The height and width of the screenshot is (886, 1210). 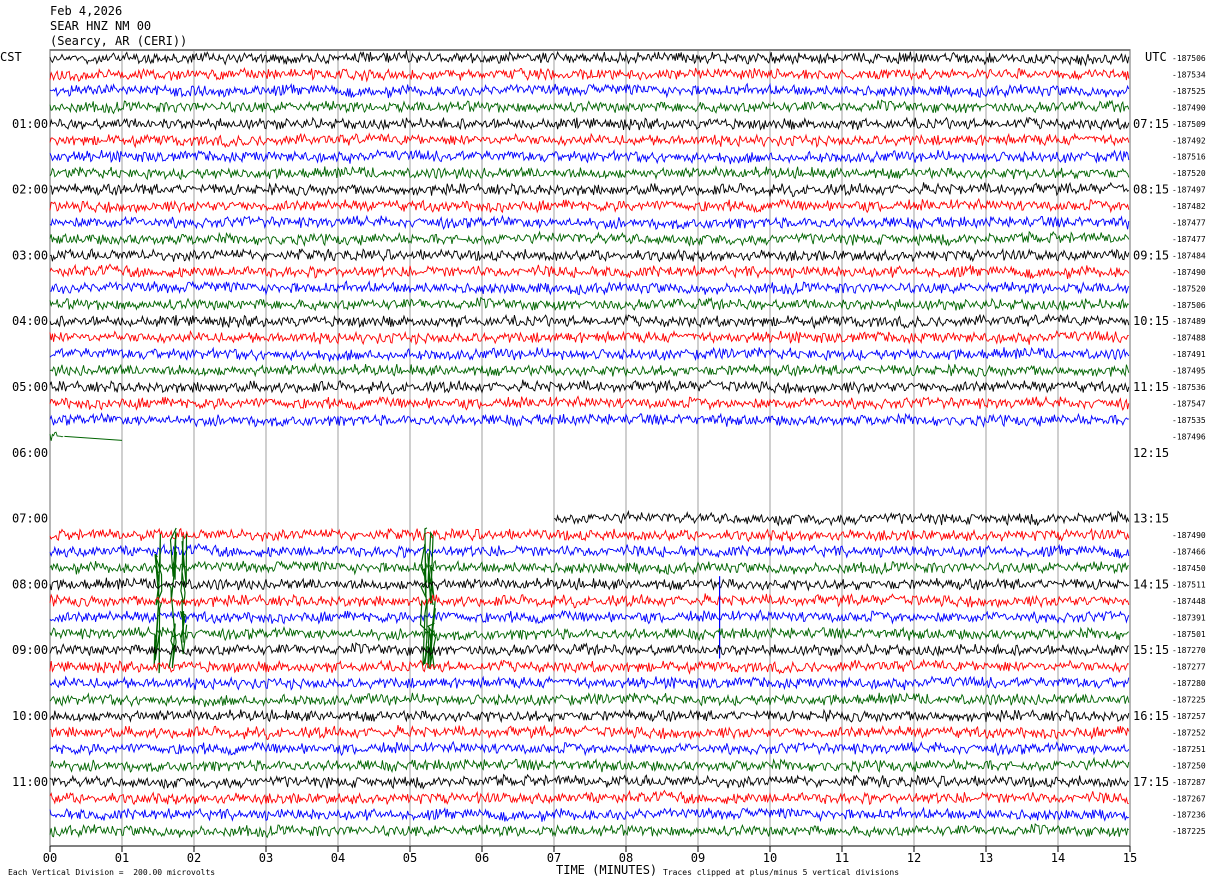 What do you see at coordinates (1189, 338) in the screenshot?
I see `trace-offset-label: -187488` at bounding box center [1189, 338].